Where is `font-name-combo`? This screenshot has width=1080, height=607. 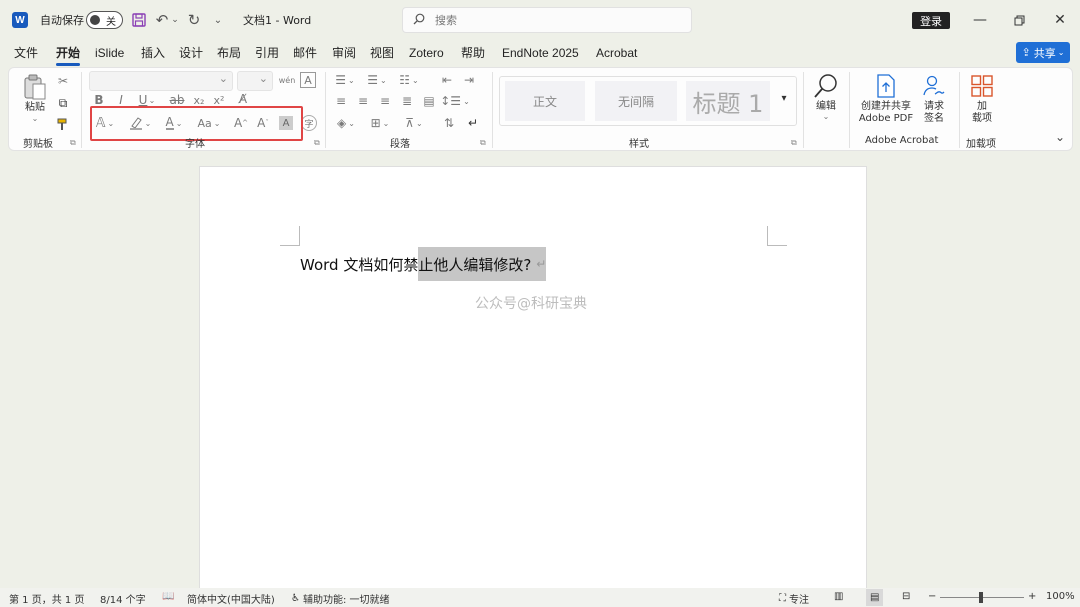 font-name-combo is located at coordinates (161, 81).